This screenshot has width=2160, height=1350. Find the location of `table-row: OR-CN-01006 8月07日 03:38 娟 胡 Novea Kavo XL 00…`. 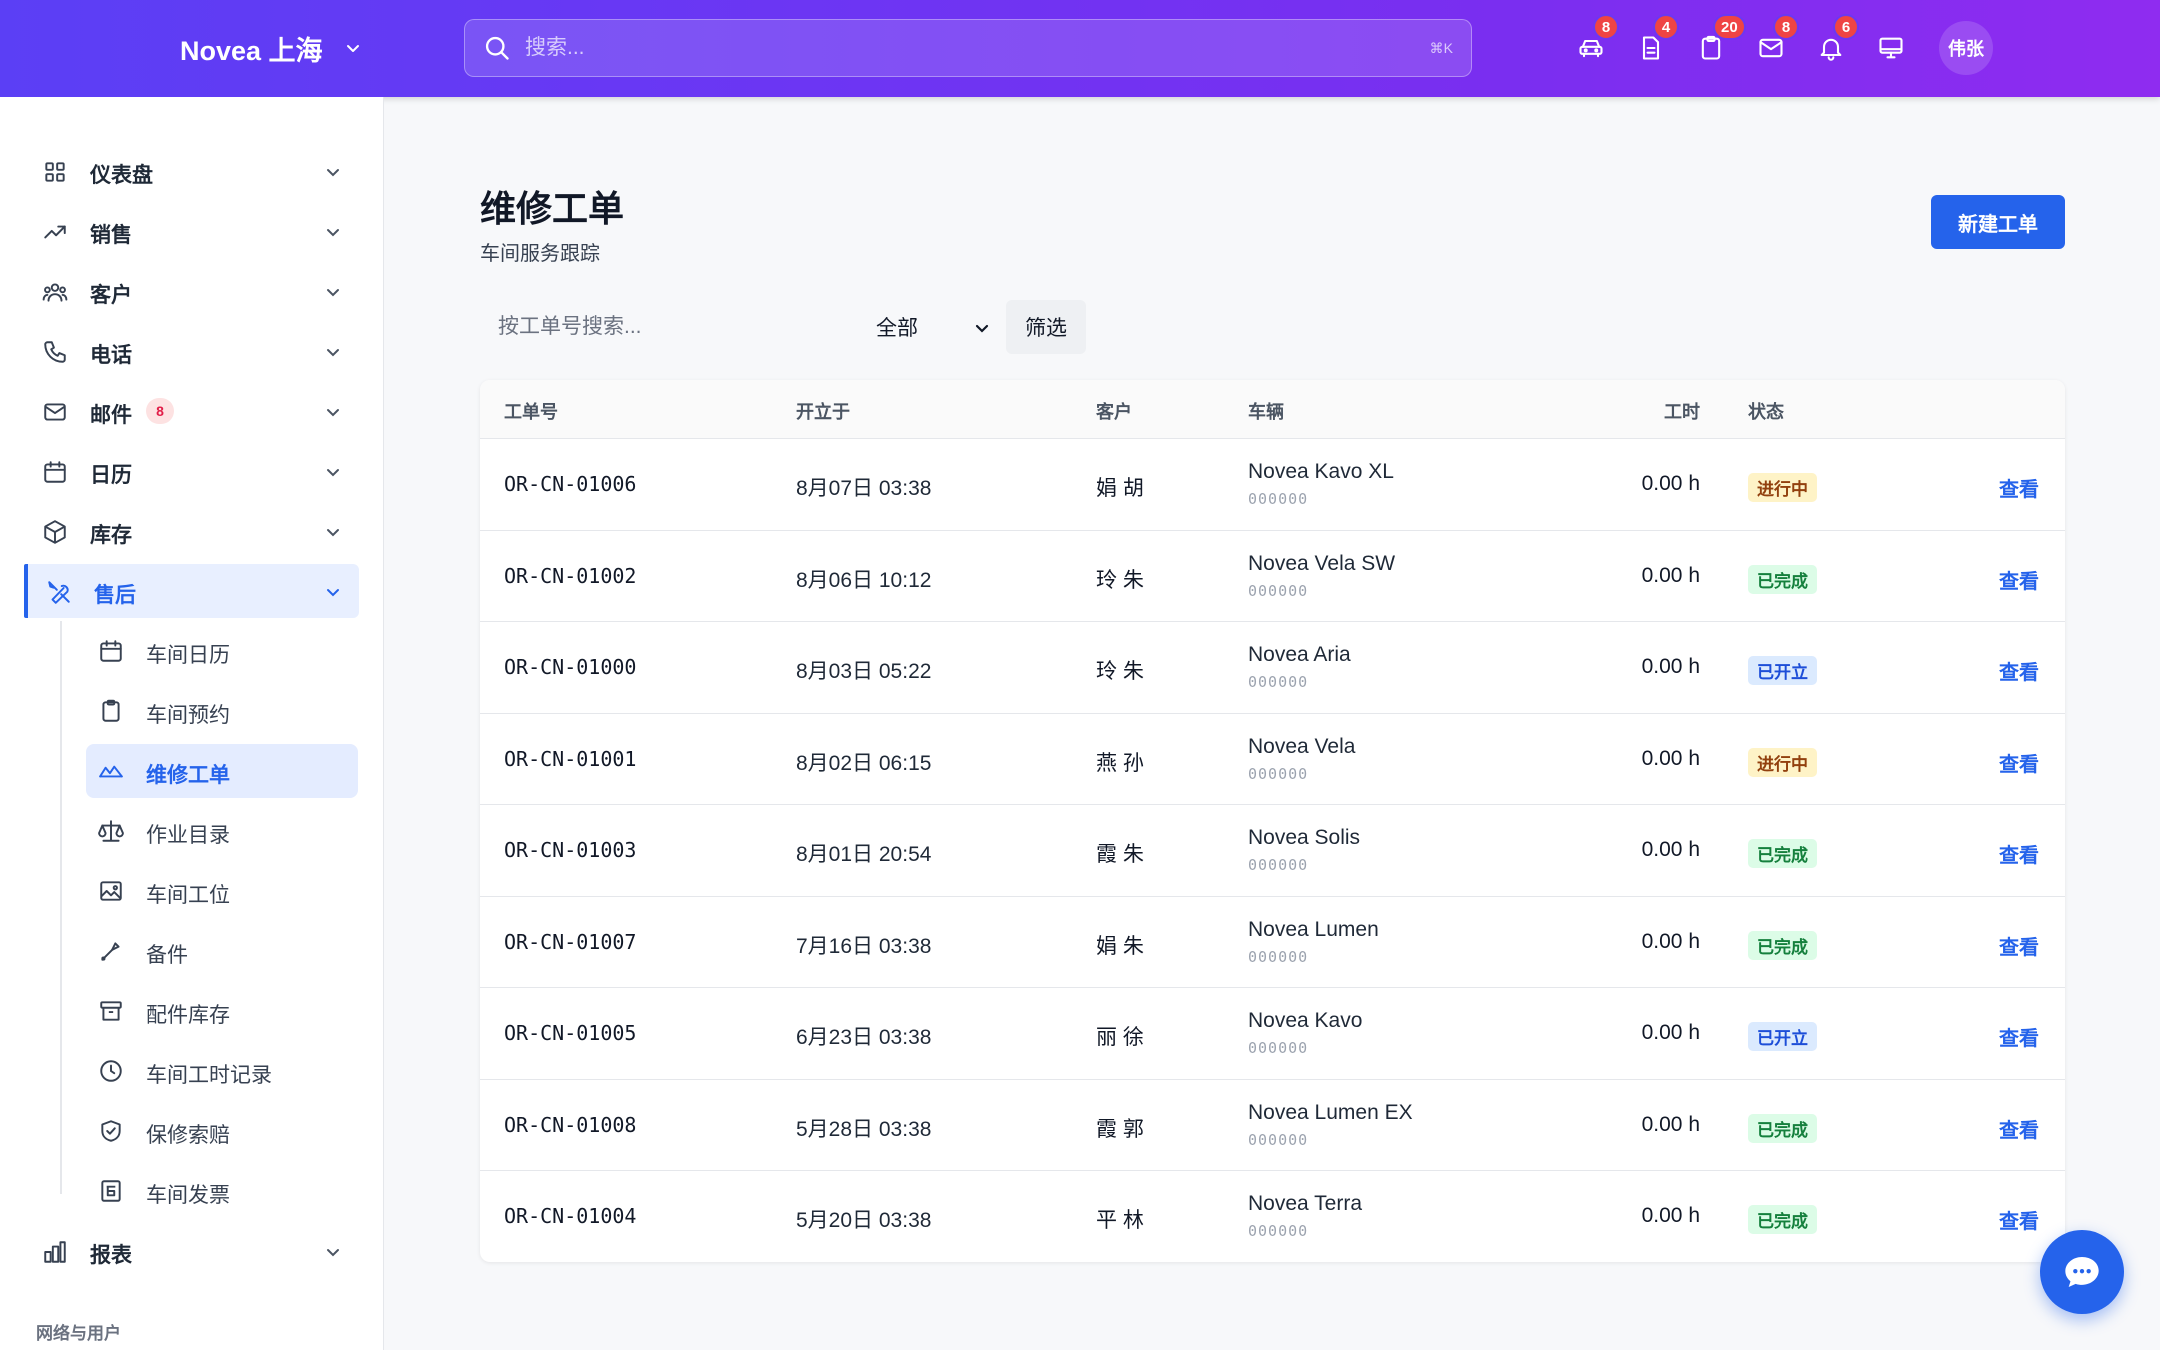

table-row: OR-CN-01006 8月07日 03:38 娟 胡 Novea Kavo XL 00… is located at coordinates (1272, 485).